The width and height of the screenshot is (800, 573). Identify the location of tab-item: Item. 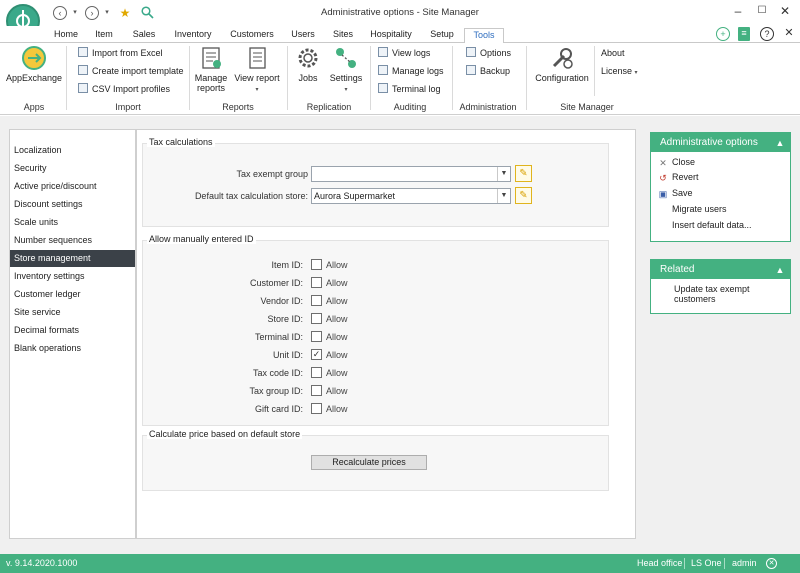
(104, 35).